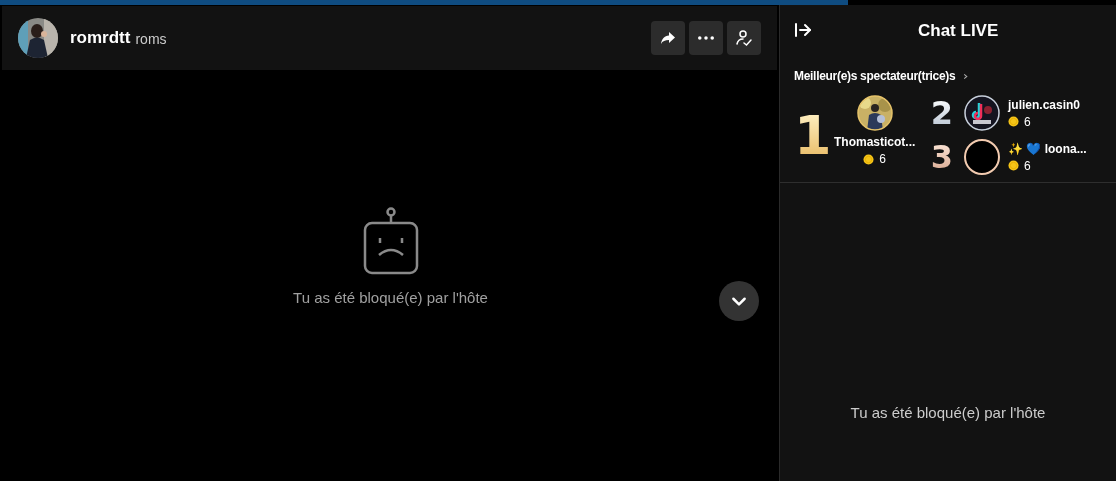 This screenshot has height=481, width=1116. I want to click on person-check-icon, so click(744, 38).